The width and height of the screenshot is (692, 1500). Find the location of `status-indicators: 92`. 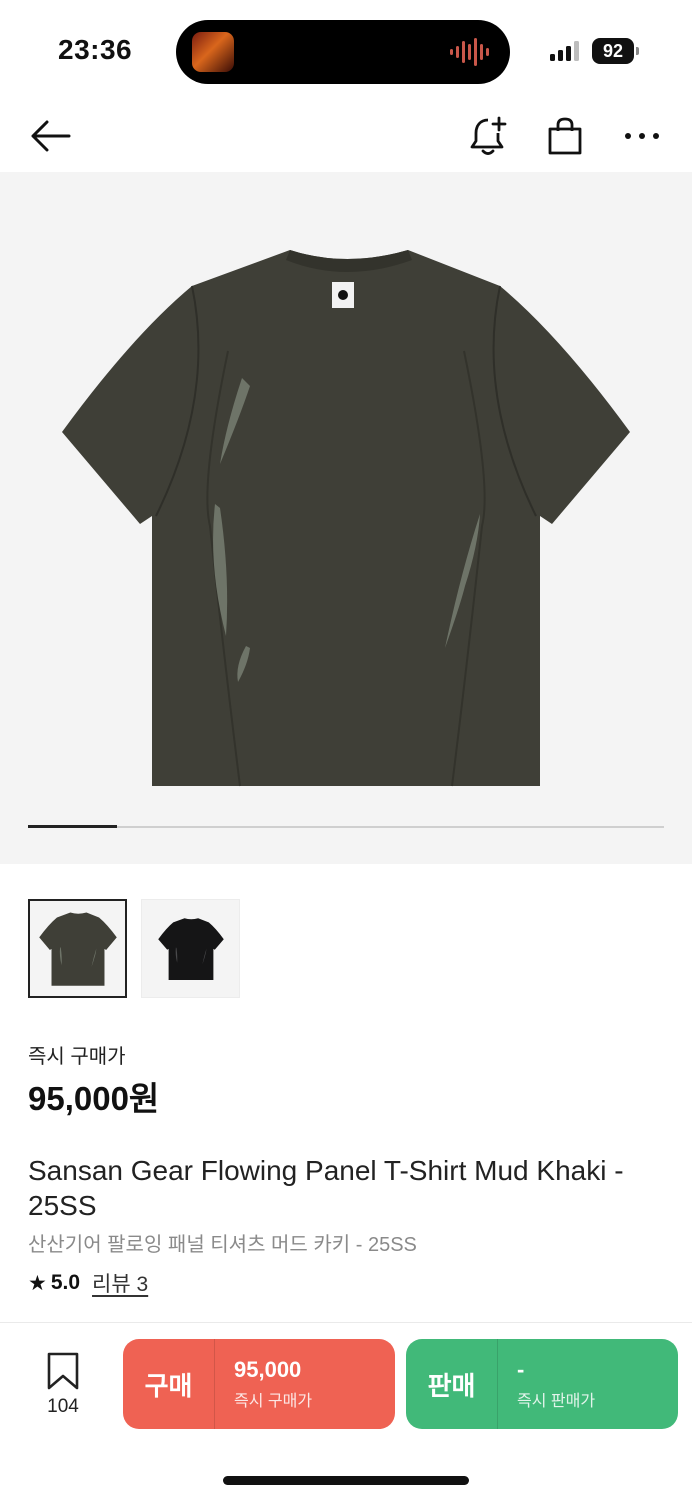

status-indicators: 92 is located at coordinates (594, 51).